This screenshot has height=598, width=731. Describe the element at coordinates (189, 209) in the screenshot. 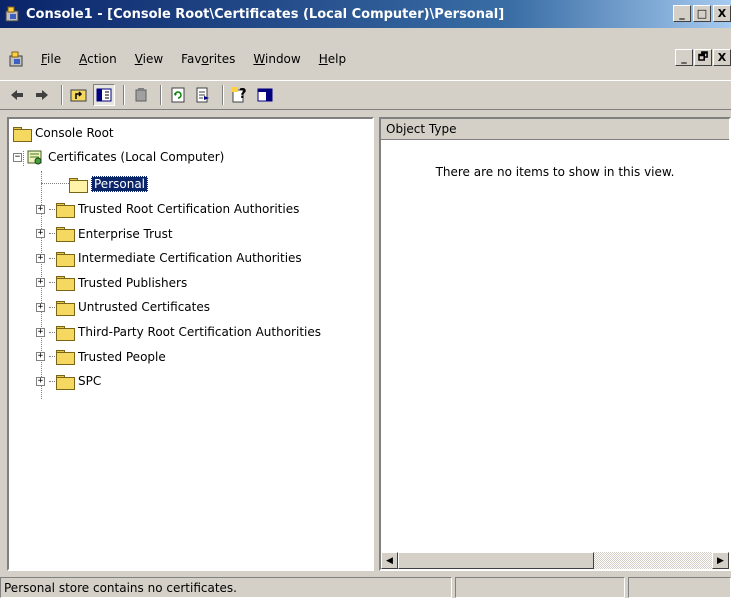

I see `tree-item-label: Trusted Root Certification Authorities` at that location.